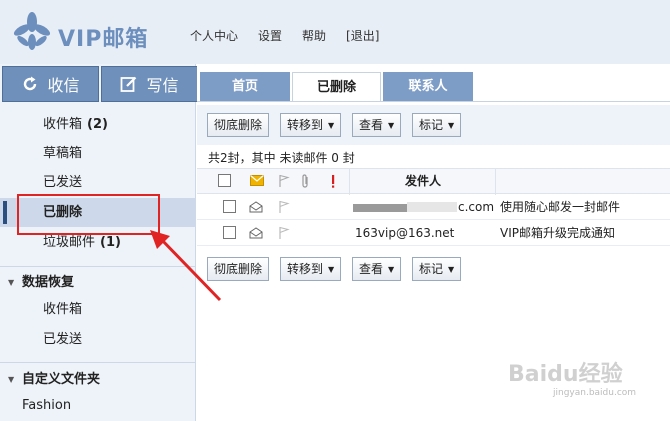 This screenshot has width=670, height=421. What do you see at coordinates (98, 340) in the screenshot?
I see `recovery-sent: 已发送` at bounding box center [98, 340].